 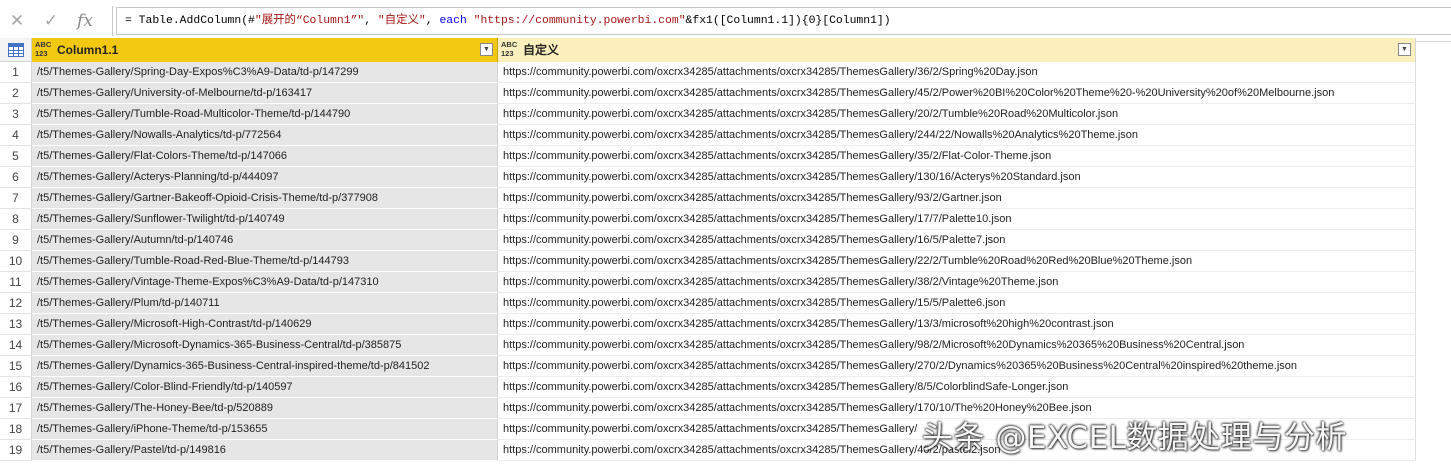 I want to click on formula-token, so click(x=470, y=21).